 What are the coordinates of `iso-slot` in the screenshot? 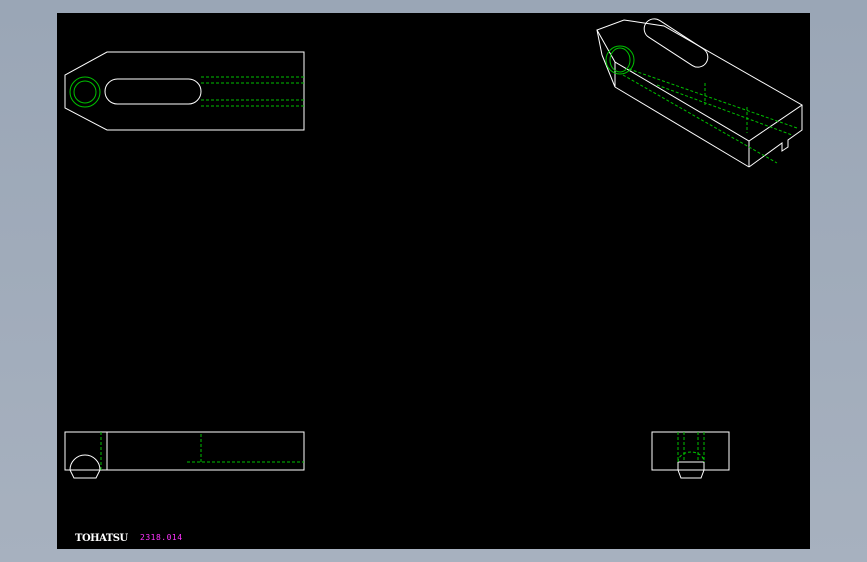 It's located at (676, 43).